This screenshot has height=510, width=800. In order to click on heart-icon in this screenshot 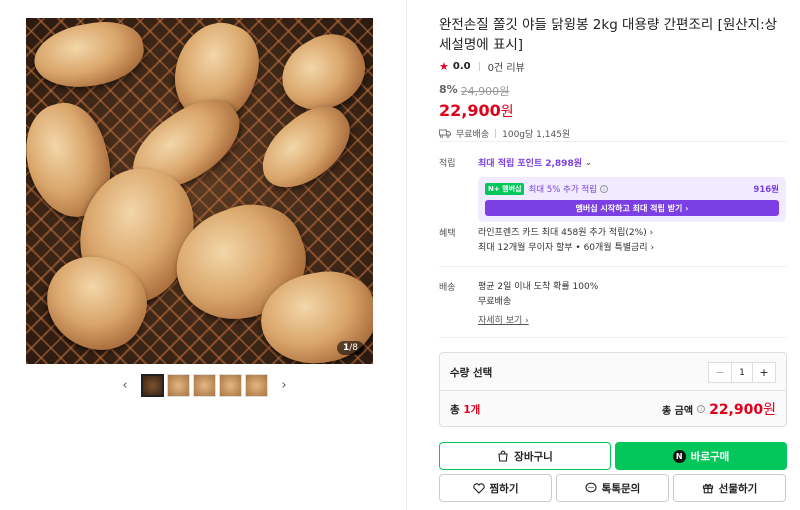, I will do `click(478, 488)`.